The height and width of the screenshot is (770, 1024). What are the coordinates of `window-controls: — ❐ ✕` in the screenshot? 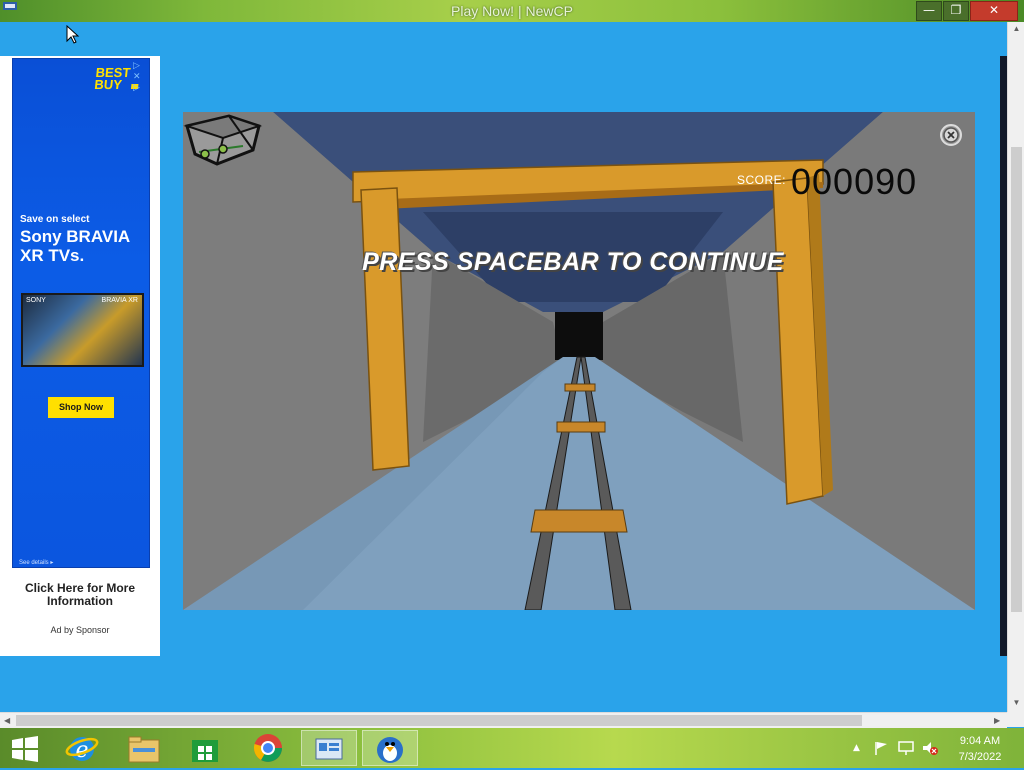 It's located at (966, 11).